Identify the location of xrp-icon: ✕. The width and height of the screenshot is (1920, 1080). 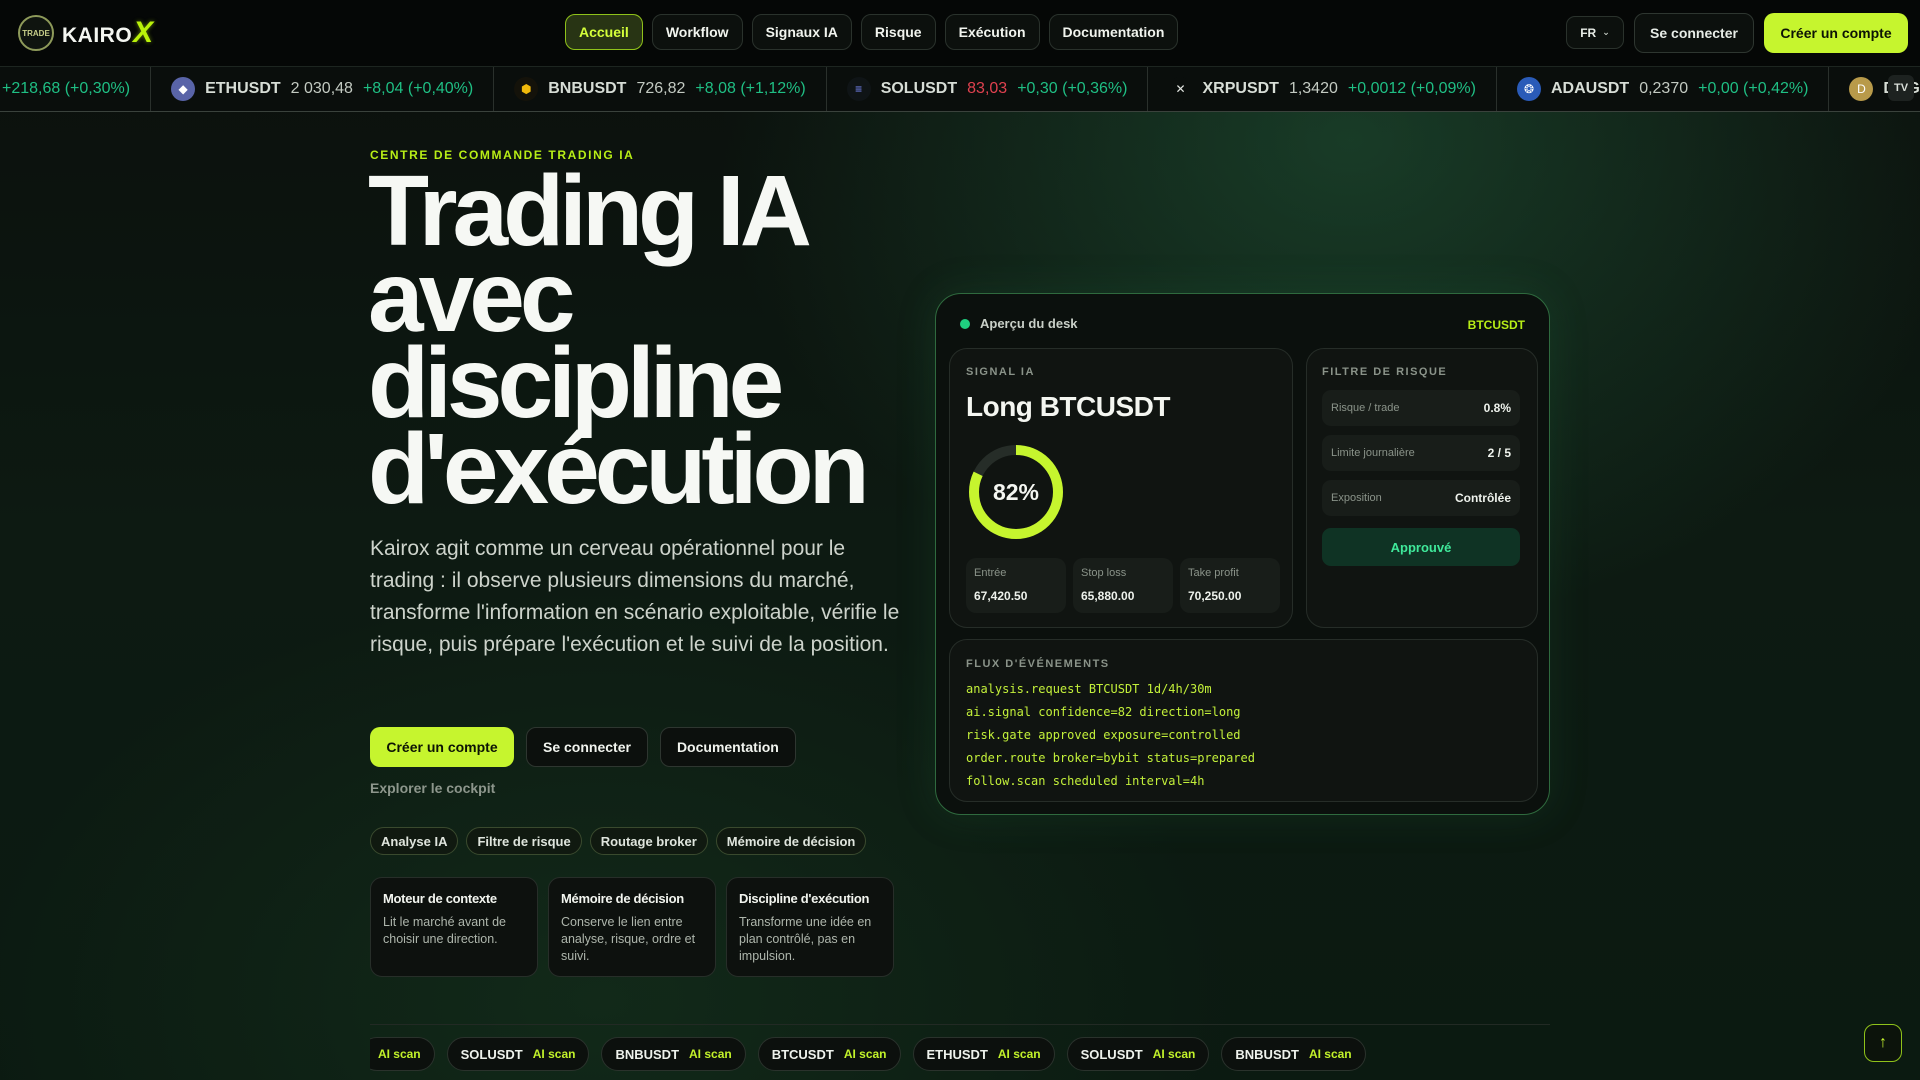
(1180, 89).